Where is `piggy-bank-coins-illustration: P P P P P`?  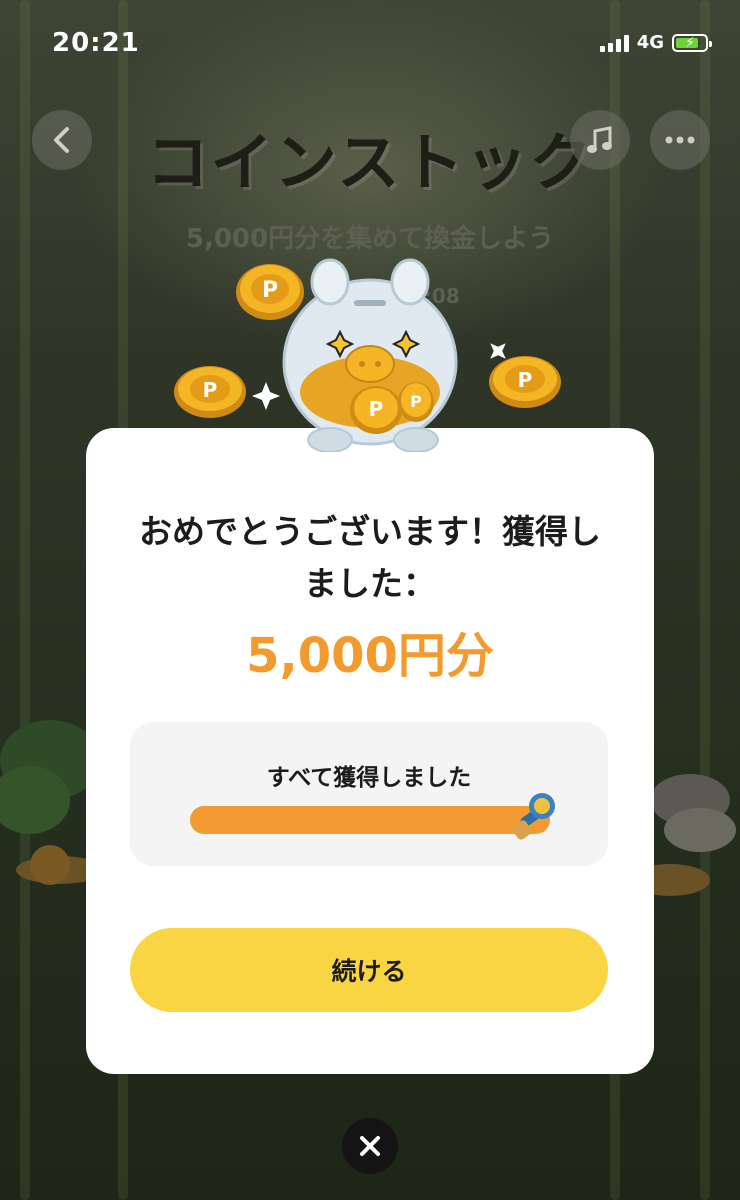
piggy-bank-coins-illustration: P P P P P is located at coordinates (367, 355).